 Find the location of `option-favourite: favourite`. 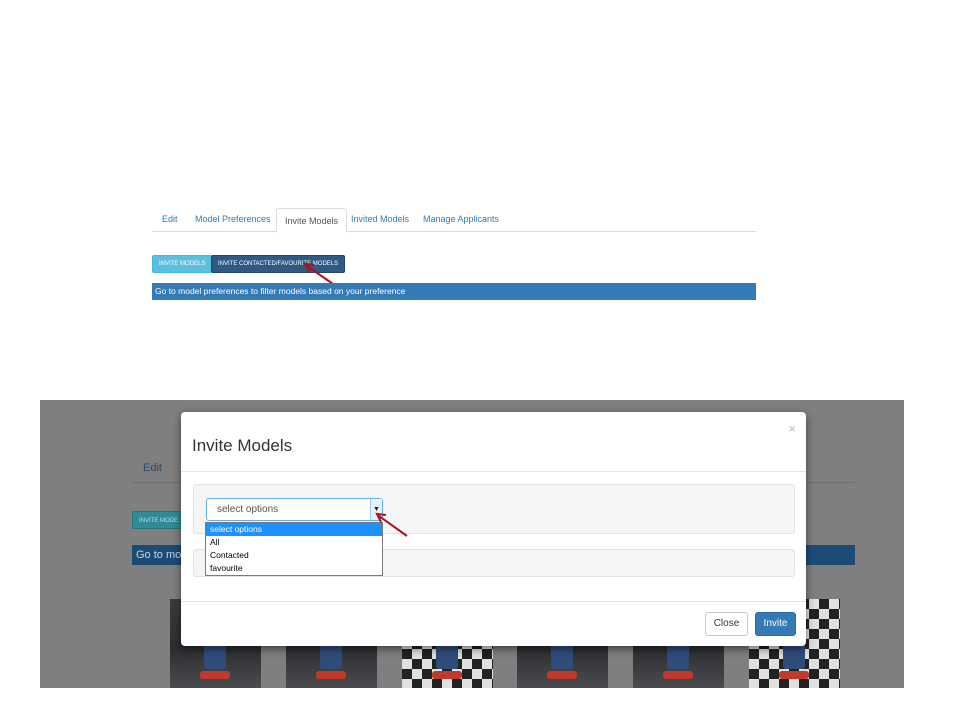

option-favourite: favourite is located at coordinates (294, 568).